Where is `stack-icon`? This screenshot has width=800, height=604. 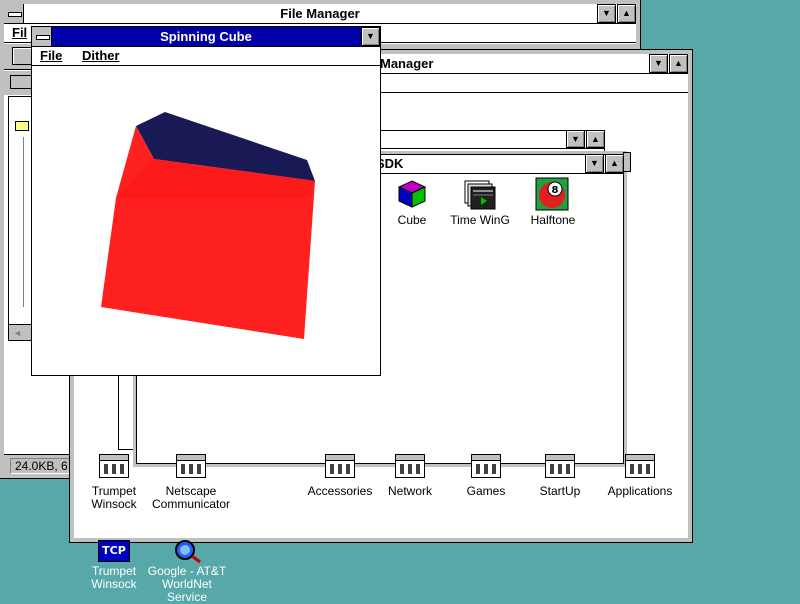 stack-icon is located at coordinates (480, 195).